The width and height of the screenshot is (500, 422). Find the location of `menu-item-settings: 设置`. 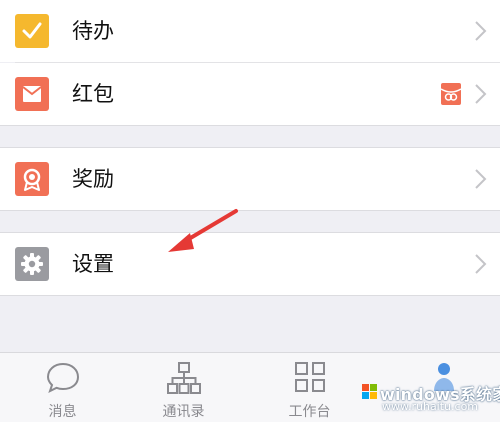

menu-item-settings: 设置 is located at coordinates (250, 264).